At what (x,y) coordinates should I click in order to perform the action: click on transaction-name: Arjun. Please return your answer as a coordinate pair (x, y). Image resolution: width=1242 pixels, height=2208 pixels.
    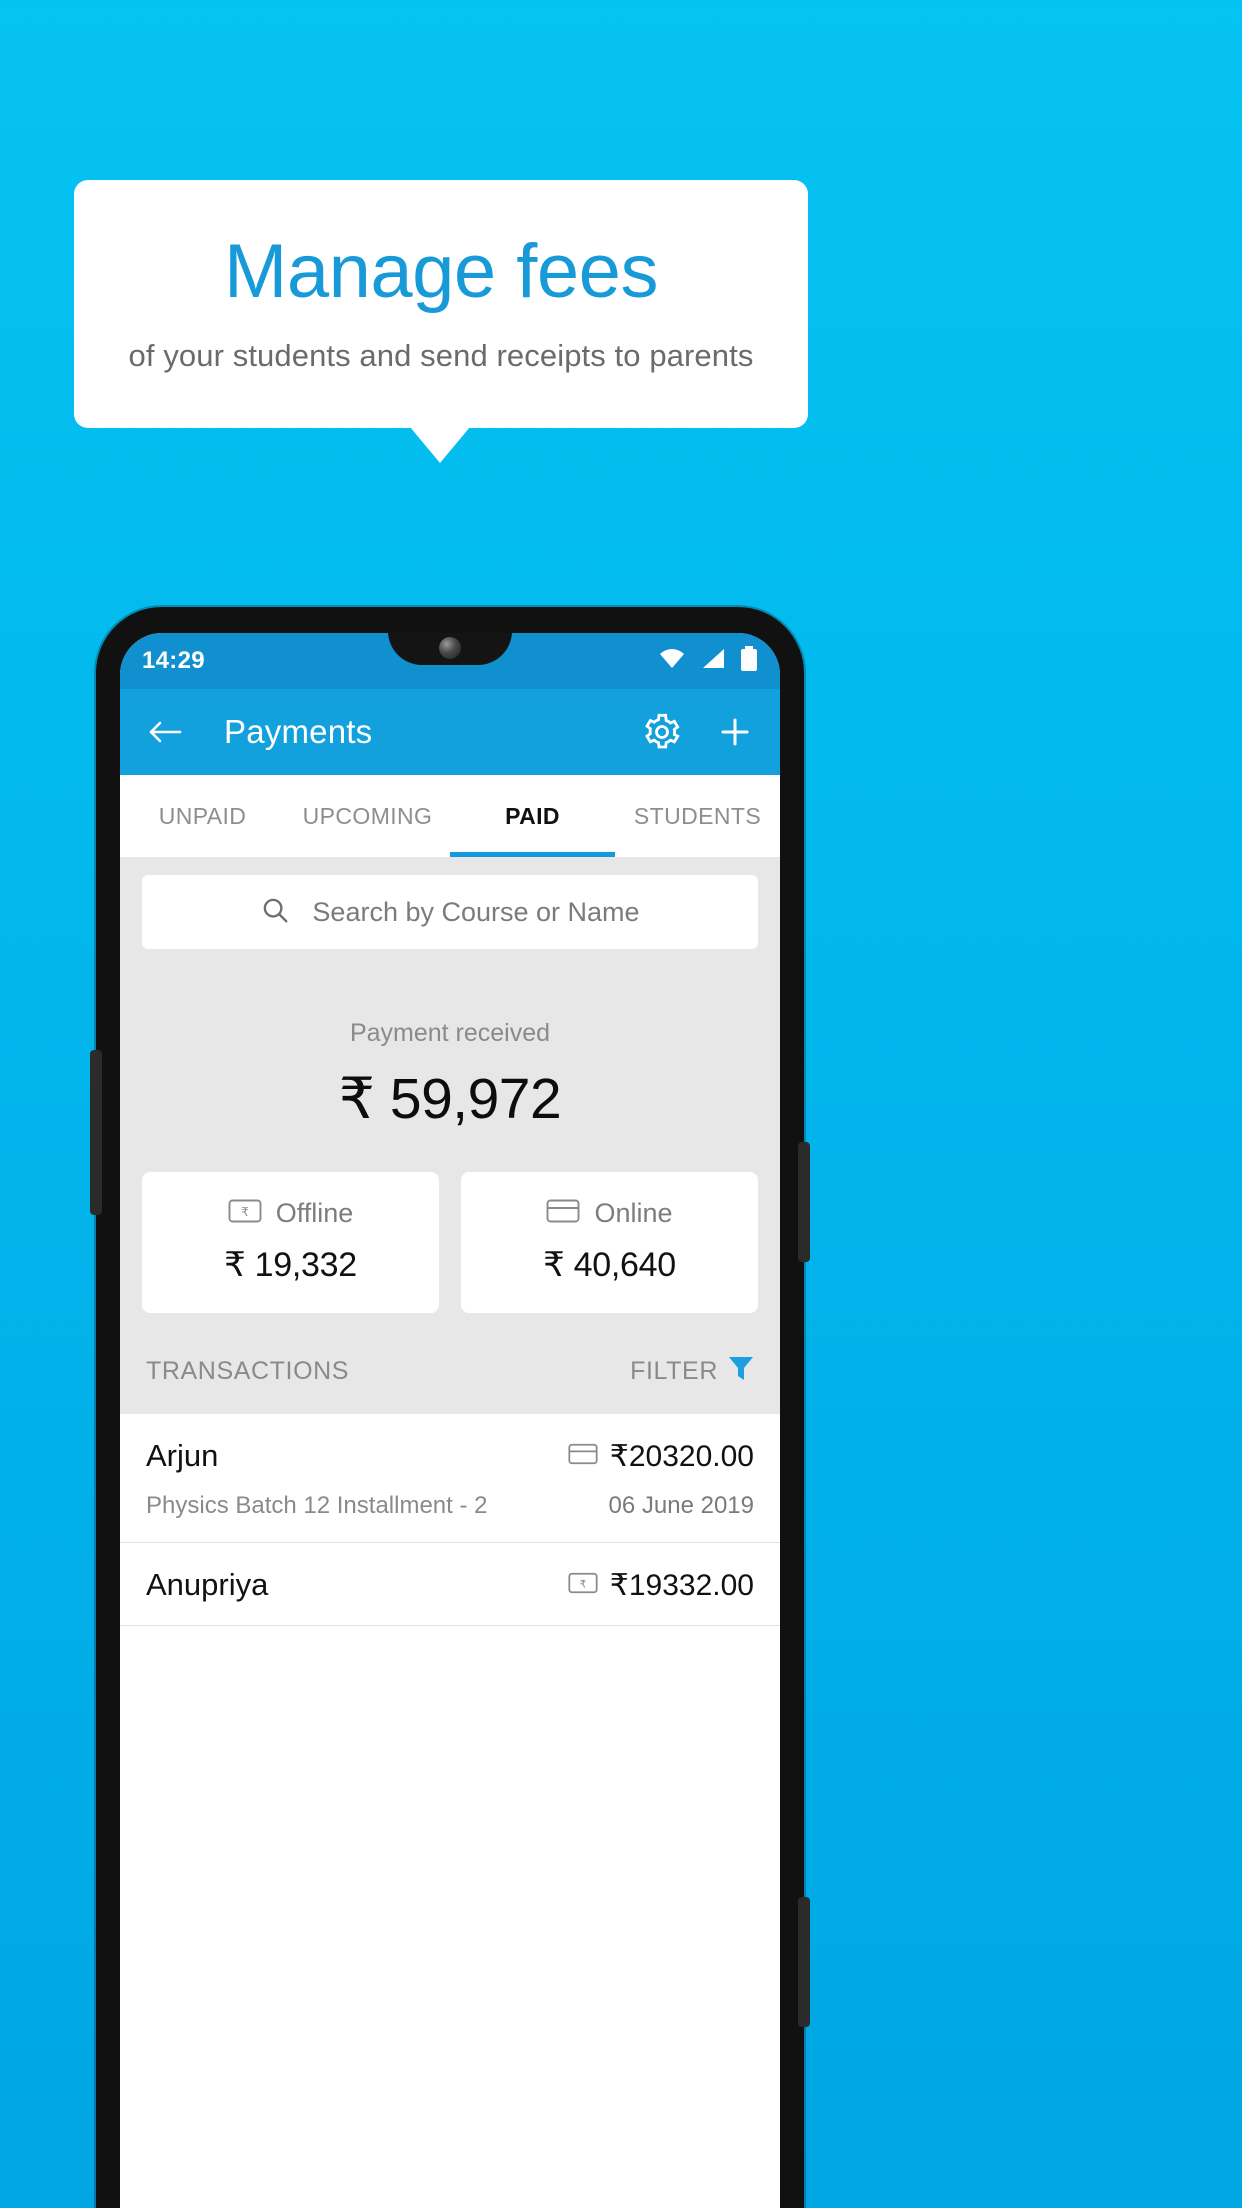
    Looking at the image, I should click on (182, 1455).